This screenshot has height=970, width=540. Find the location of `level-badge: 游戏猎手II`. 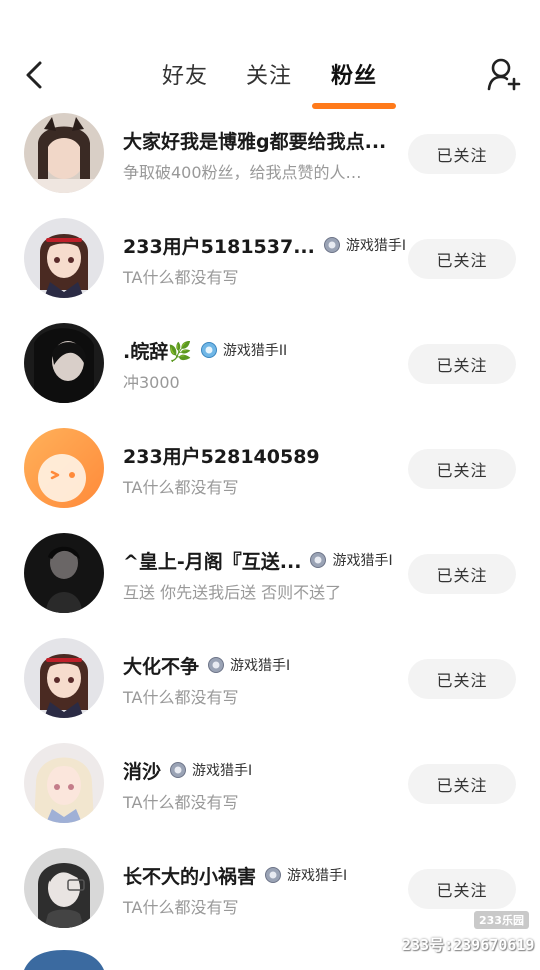

level-badge: 游戏猎手II is located at coordinates (243, 350).